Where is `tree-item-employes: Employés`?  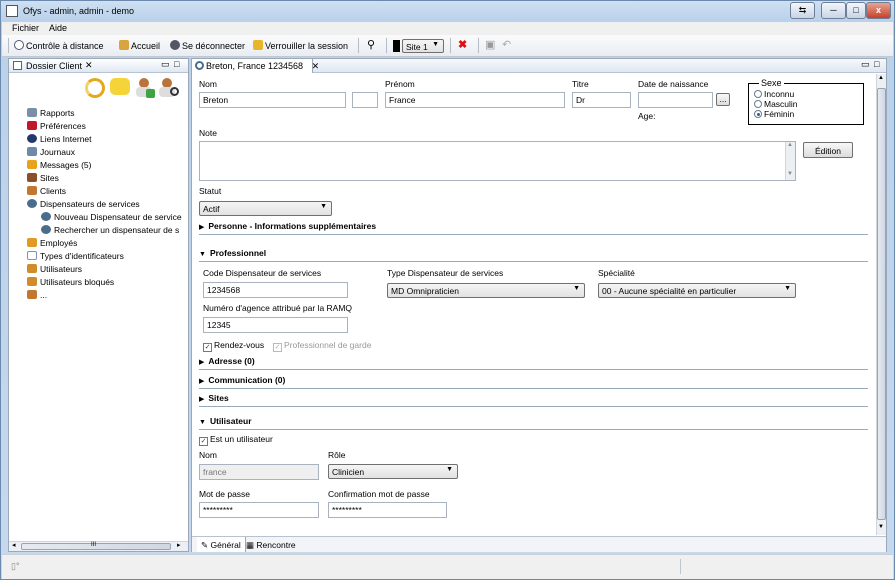 tree-item-employes: Employés is located at coordinates (52, 243).